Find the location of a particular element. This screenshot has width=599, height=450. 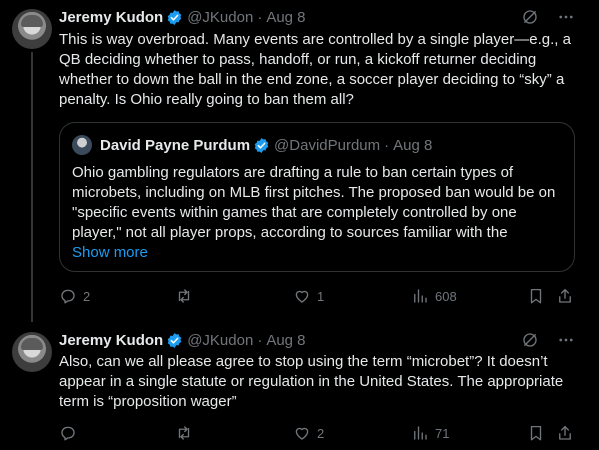

action-bar: 2 1 608 is located at coordinates (321, 297).